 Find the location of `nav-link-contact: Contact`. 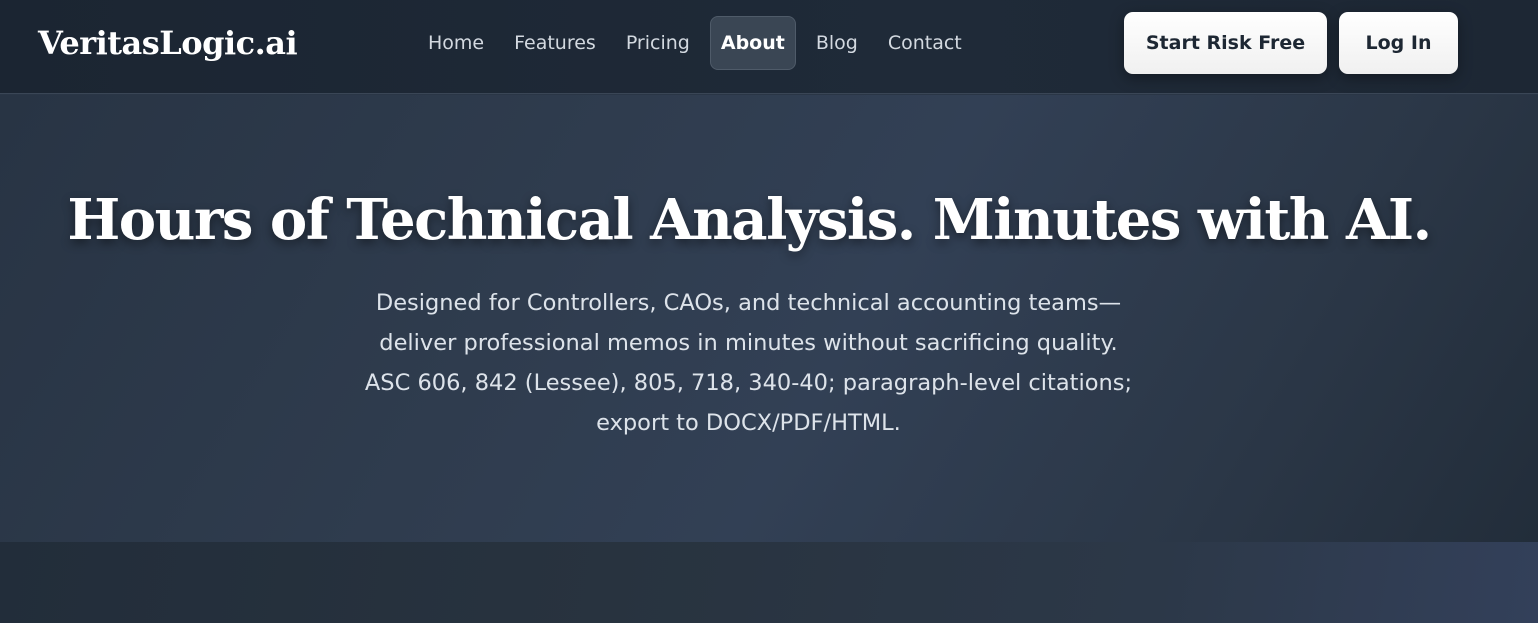

nav-link-contact: Contact is located at coordinates (925, 43).